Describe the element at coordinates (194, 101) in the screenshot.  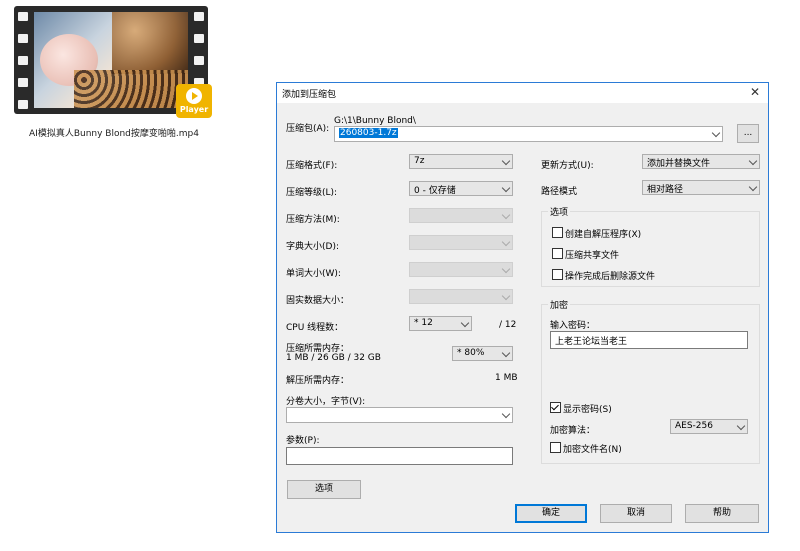
I see `player-badge-icon: Player` at that location.